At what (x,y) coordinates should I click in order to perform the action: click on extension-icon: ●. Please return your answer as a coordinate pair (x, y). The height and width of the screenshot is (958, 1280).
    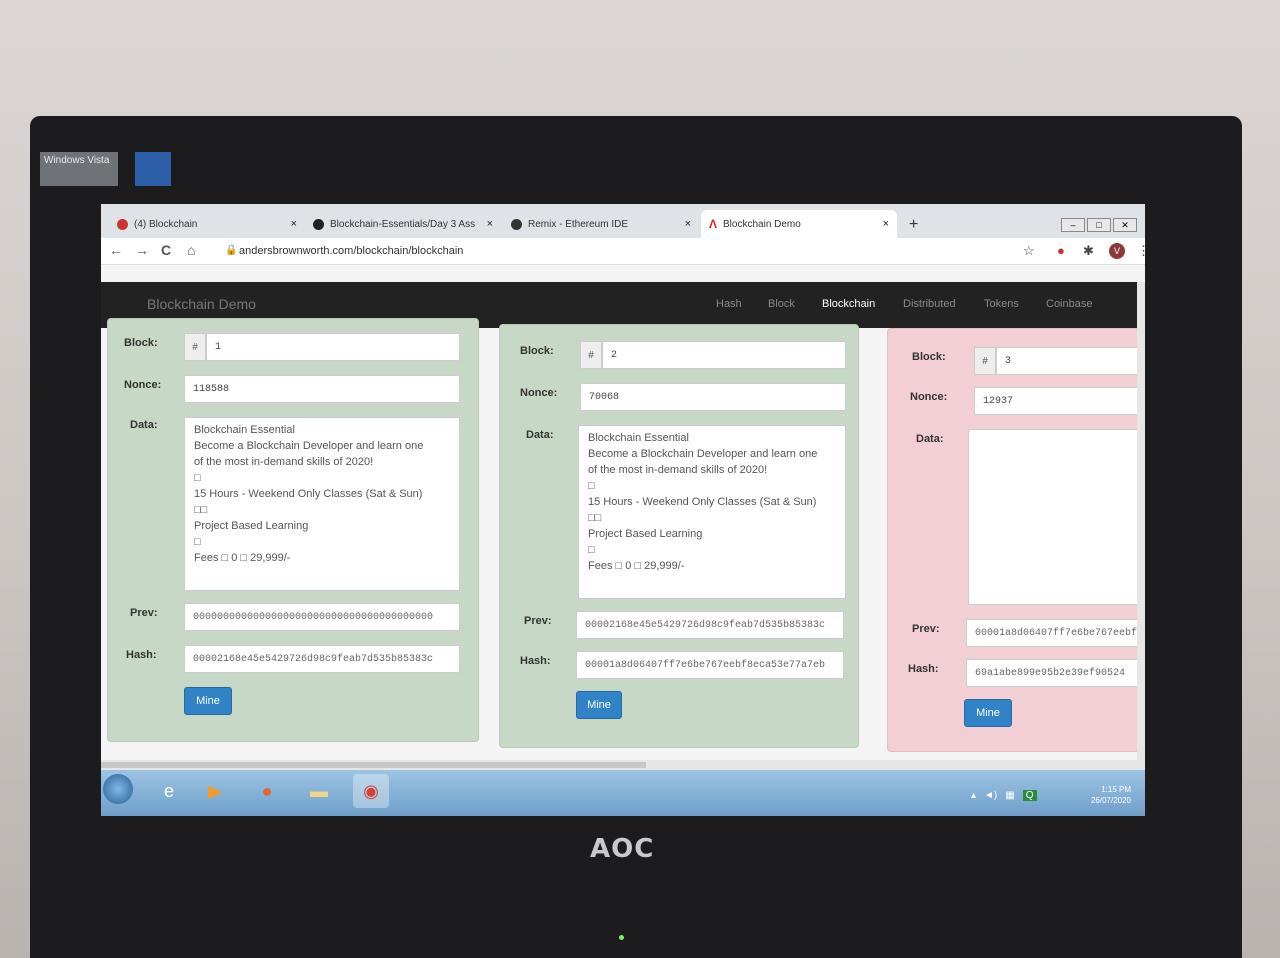
    Looking at the image, I should click on (1061, 250).